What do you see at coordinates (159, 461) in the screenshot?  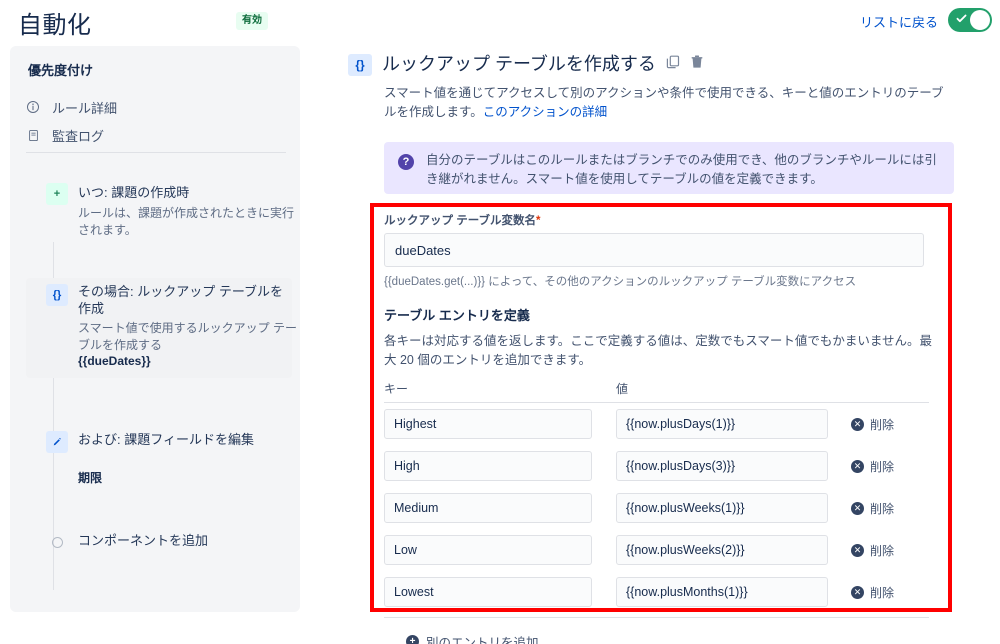 I see `rule-step-edit-issue-fields: および: 課題フィールドを編集 期限` at bounding box center [159, 461].